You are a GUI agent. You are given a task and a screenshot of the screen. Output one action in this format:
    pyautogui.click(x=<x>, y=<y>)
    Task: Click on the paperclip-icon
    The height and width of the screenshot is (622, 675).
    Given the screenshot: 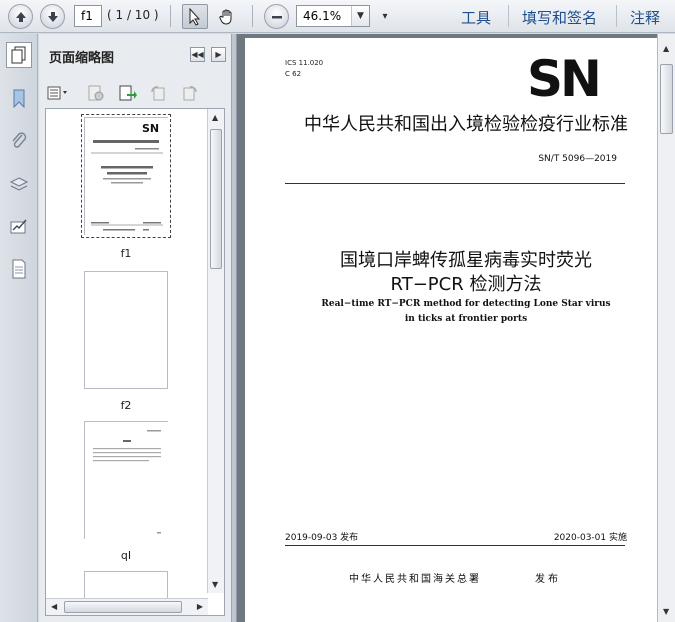 What is the action you would take?
    pyautogui.click(x=19, y=141)
    